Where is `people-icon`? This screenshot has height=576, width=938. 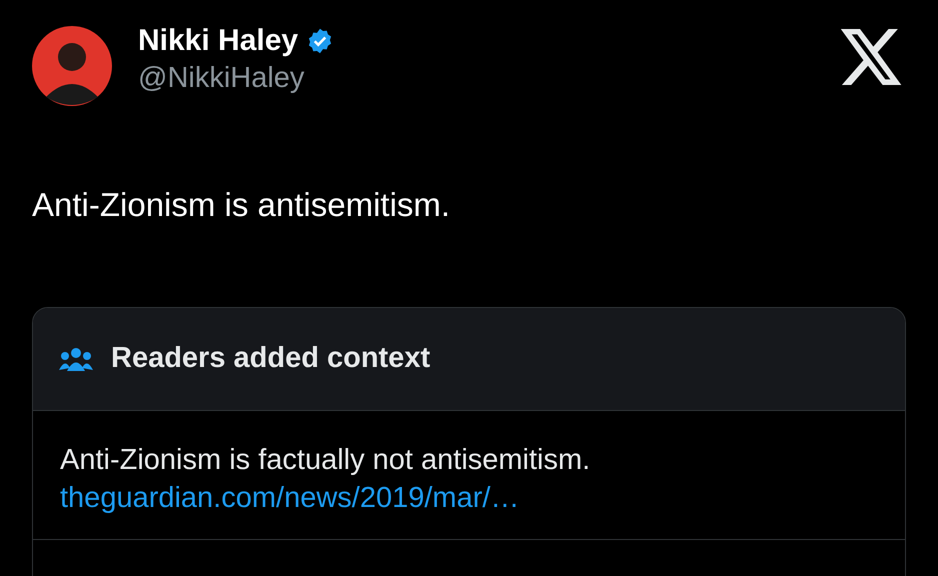
people-icon is located at coordinates (76, 359).